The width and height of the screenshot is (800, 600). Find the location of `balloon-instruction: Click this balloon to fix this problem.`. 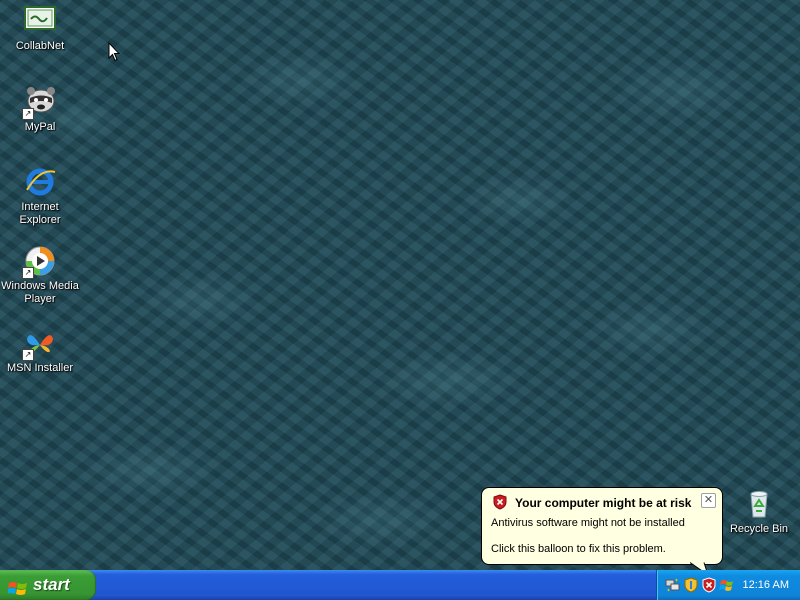

balloon-instruction: Click this balloon to fix this problem. is located at coordinates (578, 549).